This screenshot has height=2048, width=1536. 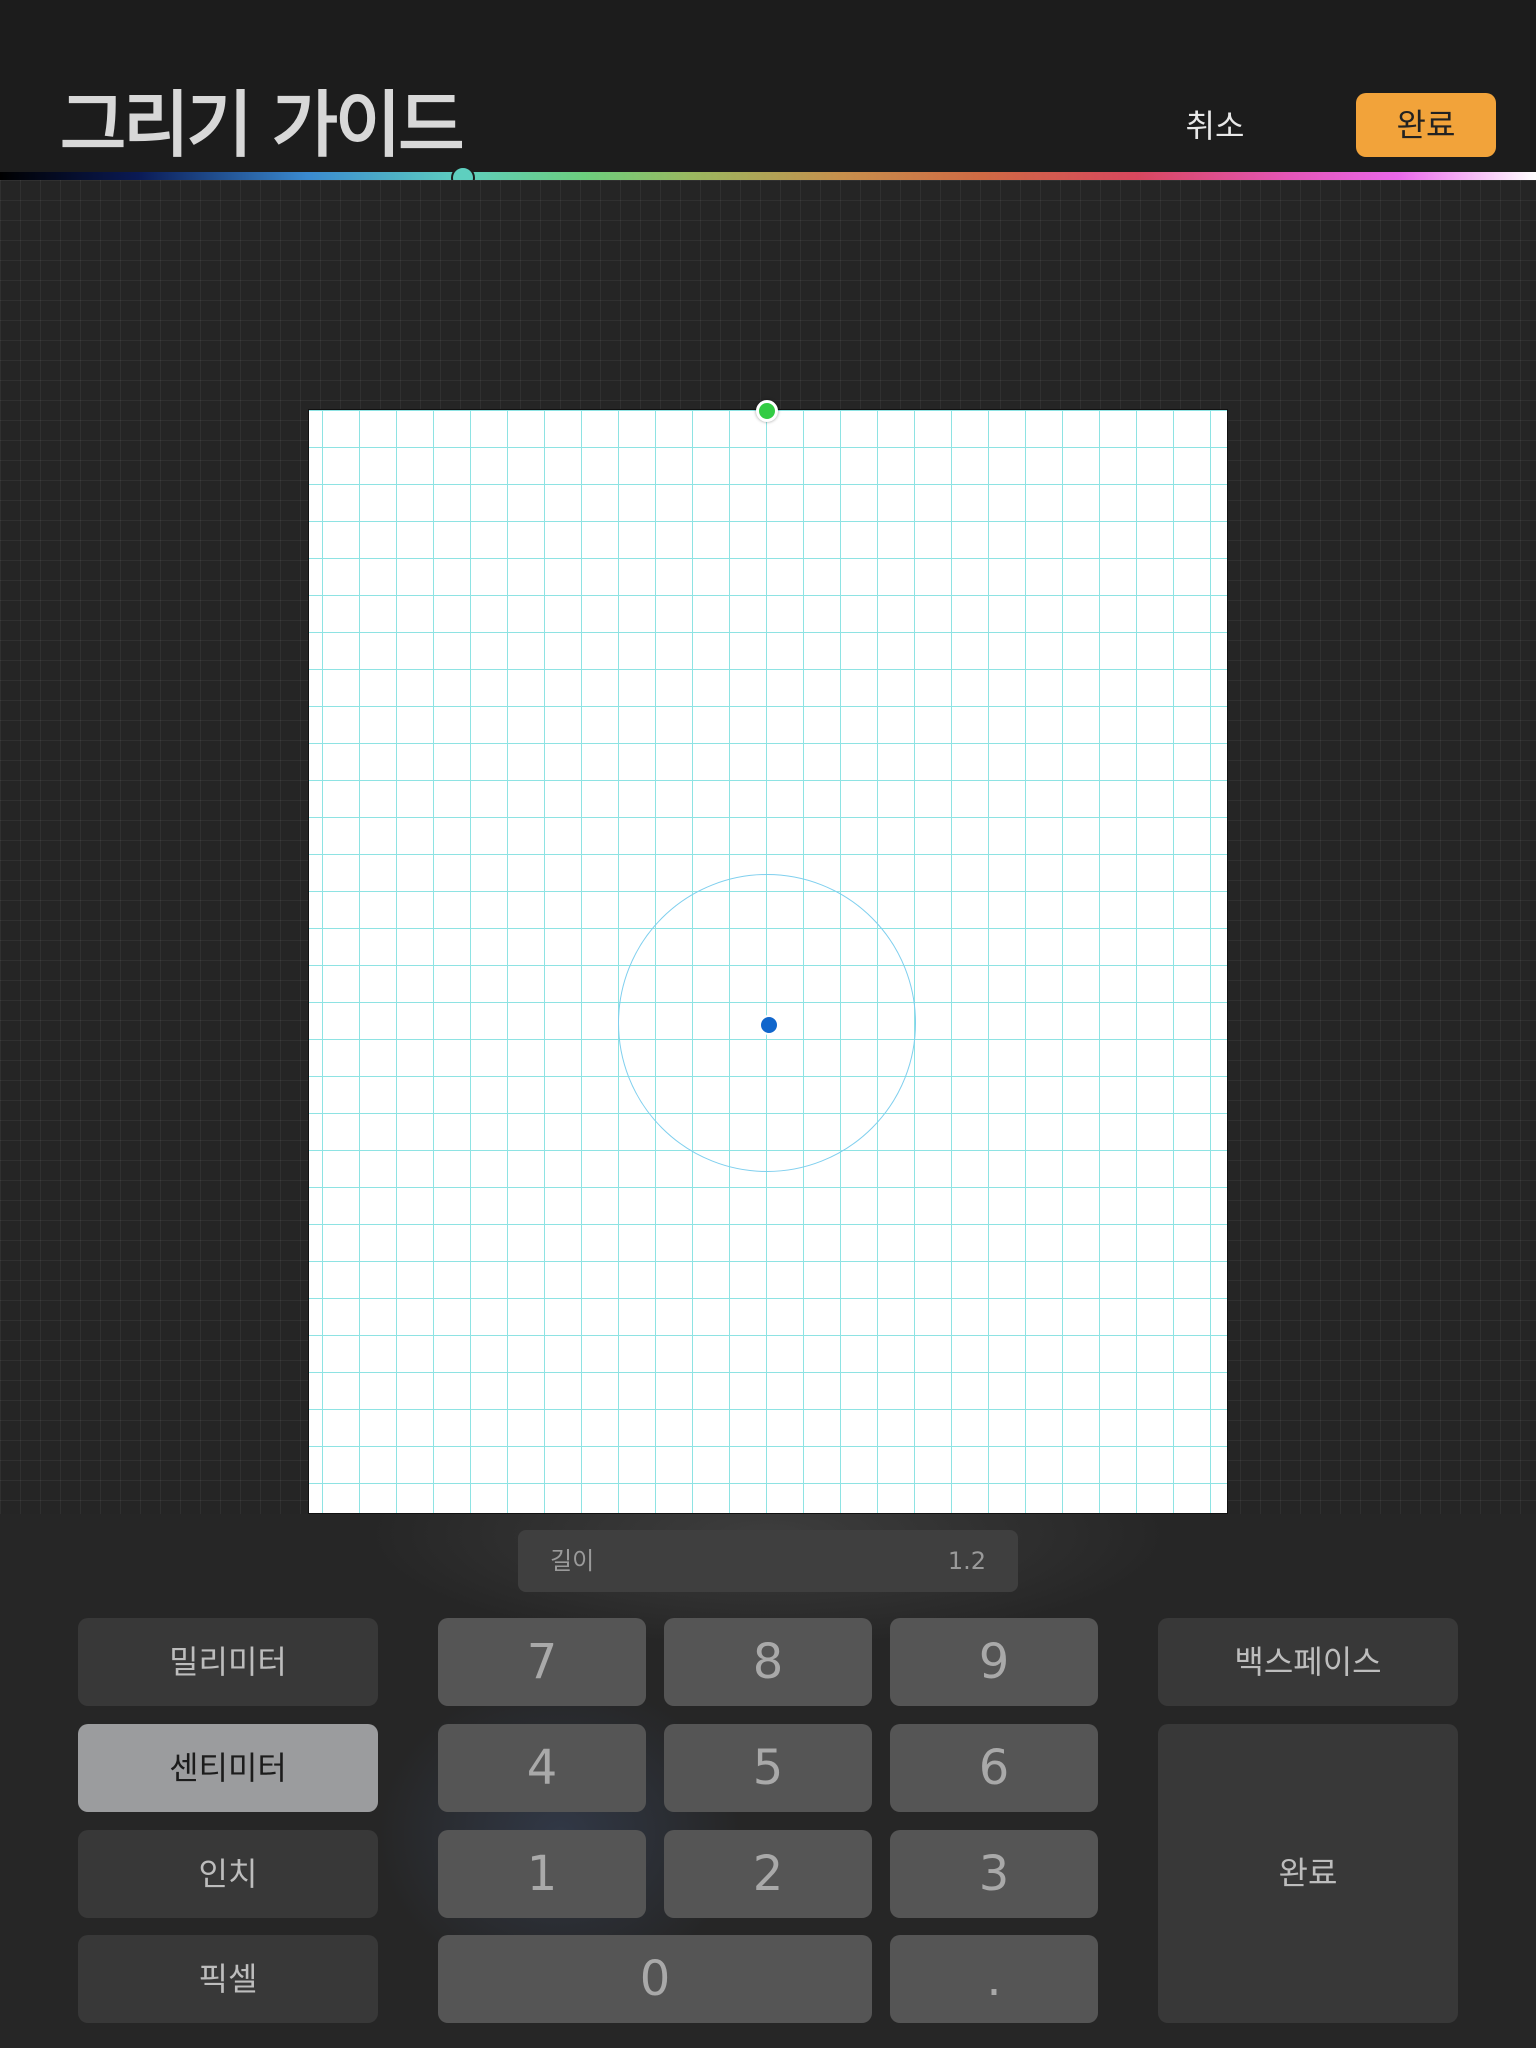 What do you see at coordinates (768, 1768) in the screenshot?
I see `key-5: 5` at bounding box center [768, 1768].